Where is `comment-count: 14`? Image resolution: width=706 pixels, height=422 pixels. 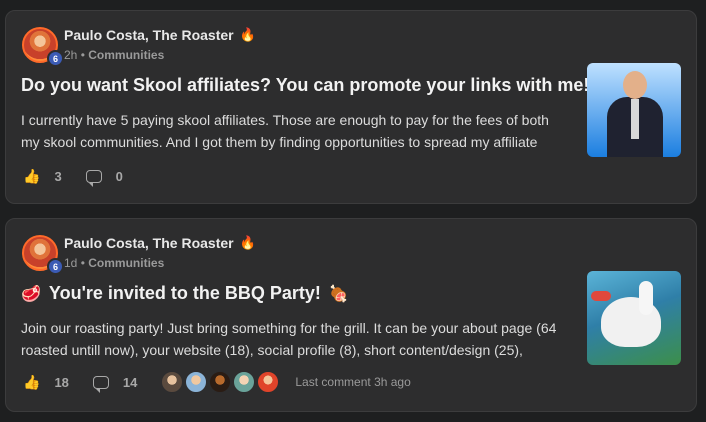
comment-count: 14 is located at coordinates (130, 382).